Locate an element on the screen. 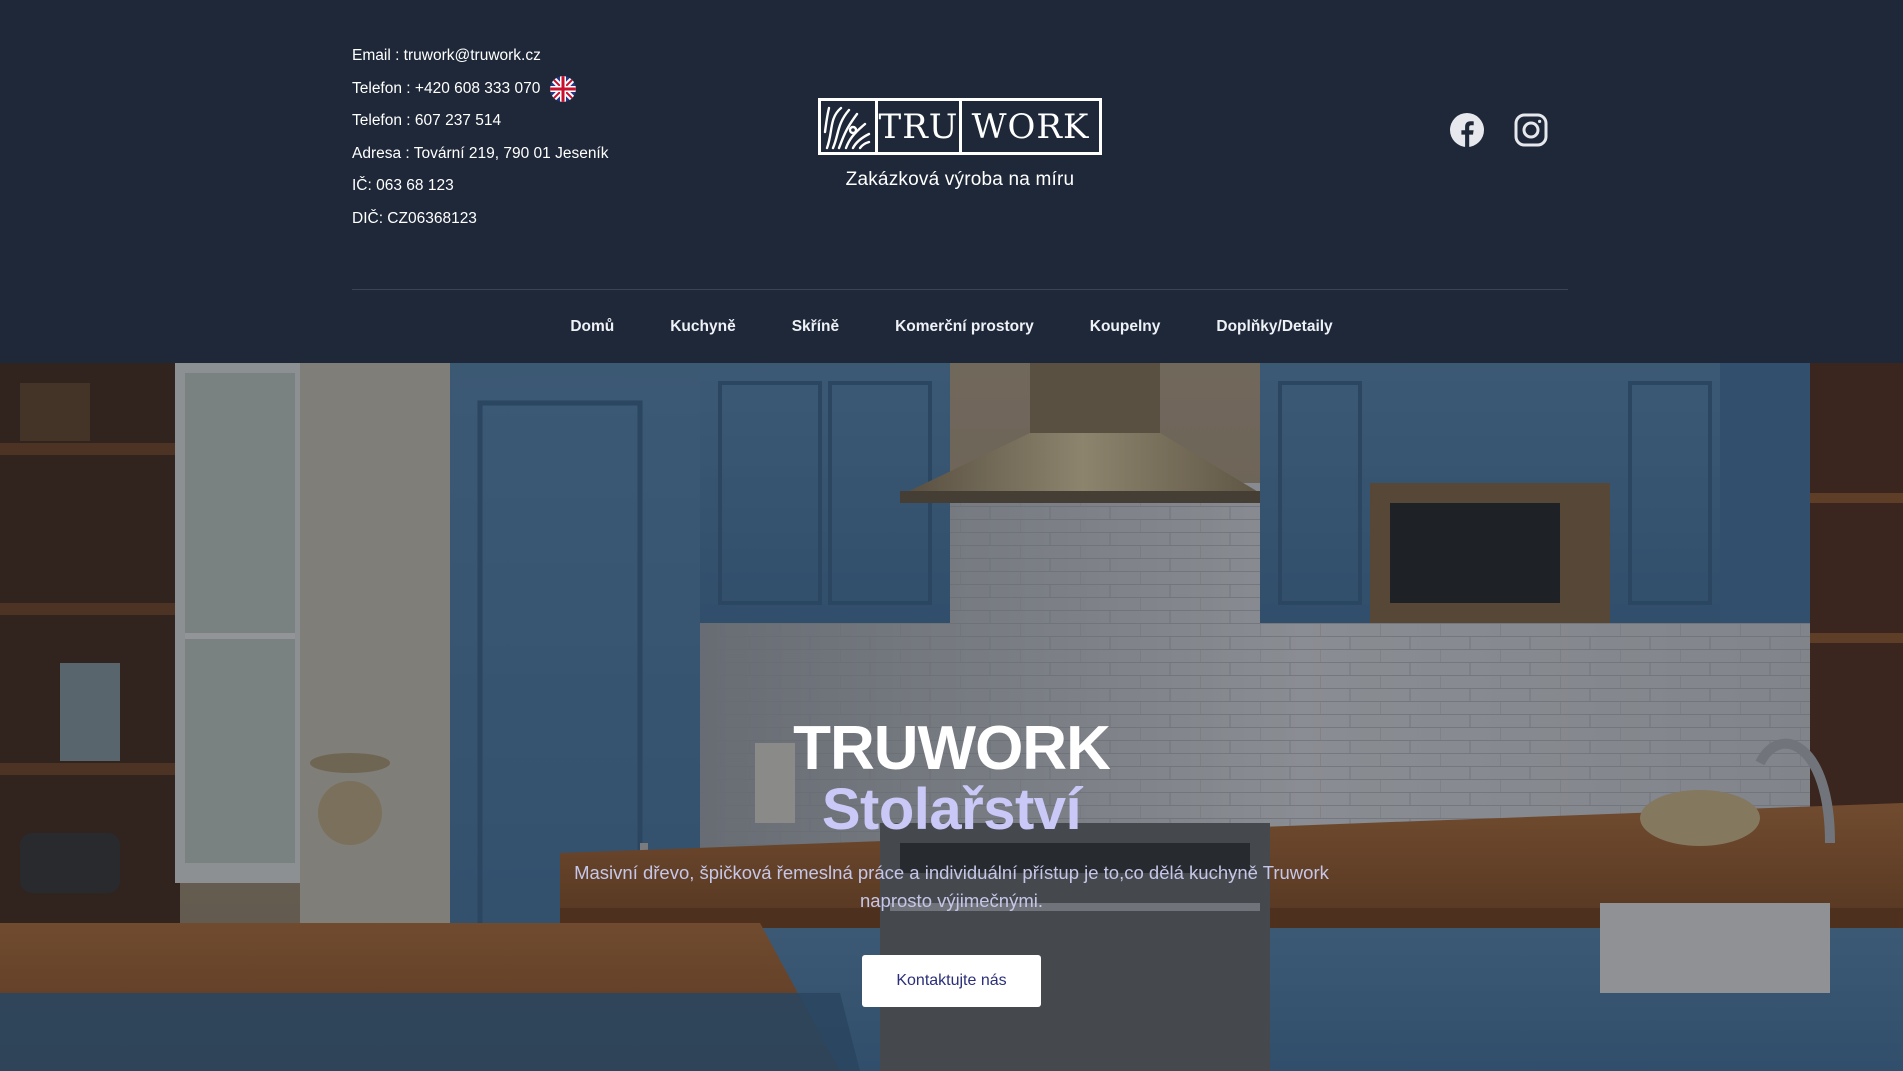  wood-grain-logo-icon is located at coordinates (849, 126).